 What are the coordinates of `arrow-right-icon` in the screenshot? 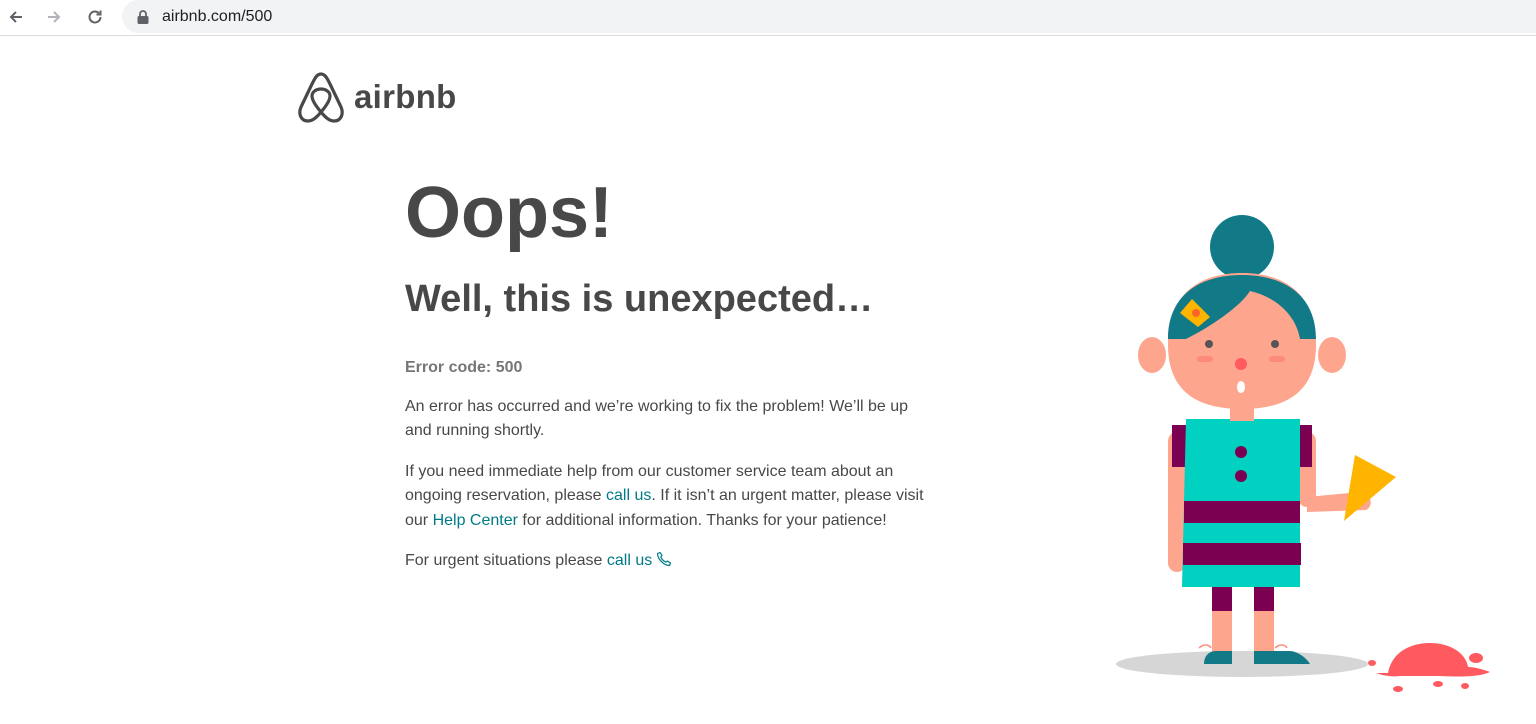 It's located at (54, 17).